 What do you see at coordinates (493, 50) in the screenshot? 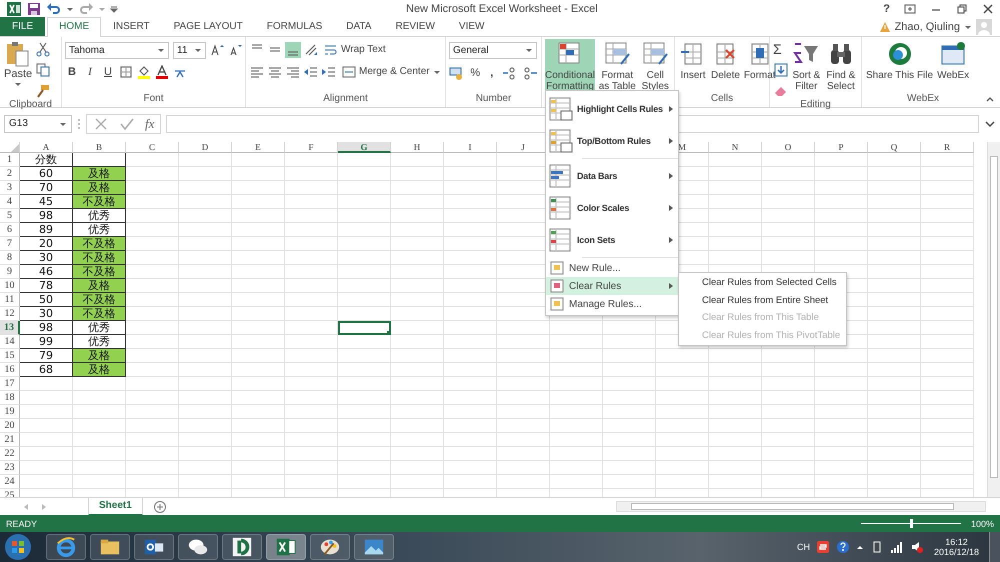
I see `number-format-field: General` at bounding box center [493, 50].